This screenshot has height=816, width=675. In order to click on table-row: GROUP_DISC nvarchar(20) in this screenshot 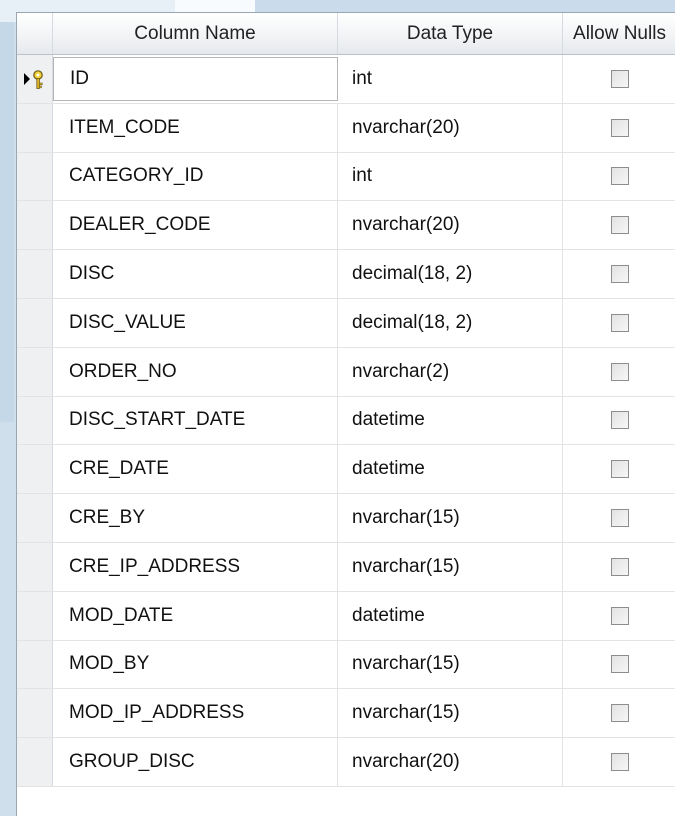, I will do `click(346, 762)`.